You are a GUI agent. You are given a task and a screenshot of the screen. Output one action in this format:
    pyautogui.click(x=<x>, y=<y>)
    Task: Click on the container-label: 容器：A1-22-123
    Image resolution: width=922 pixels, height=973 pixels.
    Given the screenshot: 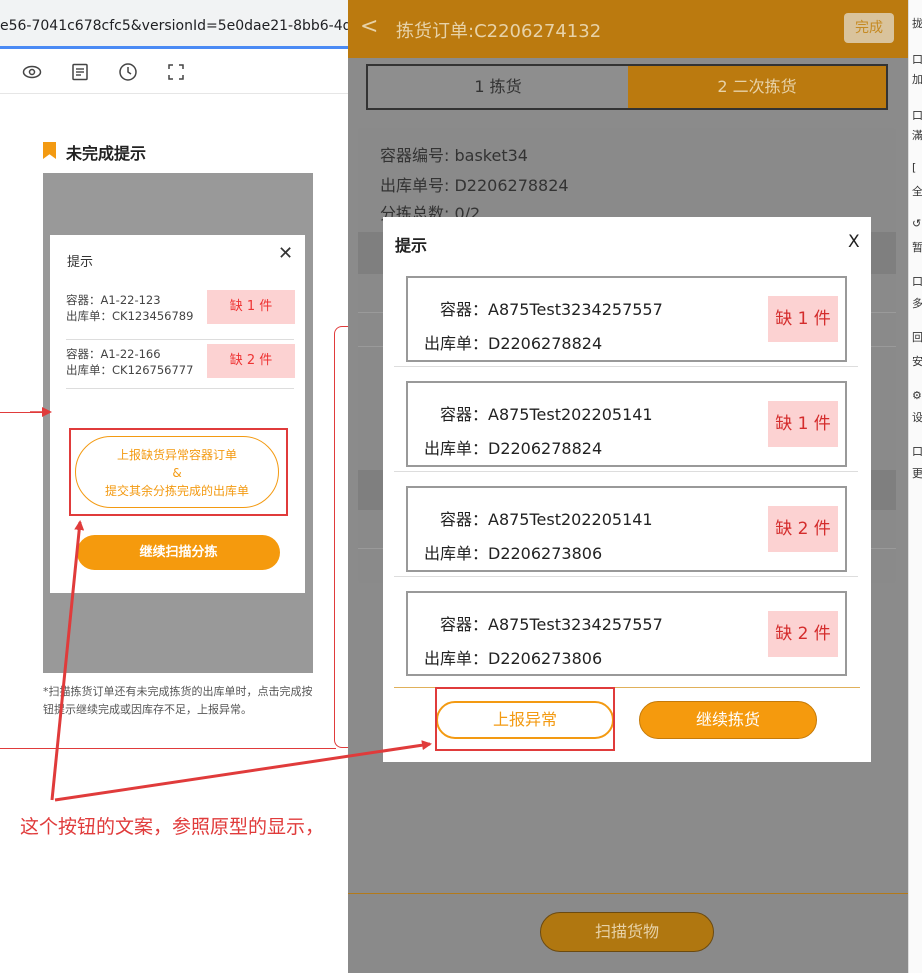 What is the action you would take?
    pyautogui.click(x=113, y=300)
    